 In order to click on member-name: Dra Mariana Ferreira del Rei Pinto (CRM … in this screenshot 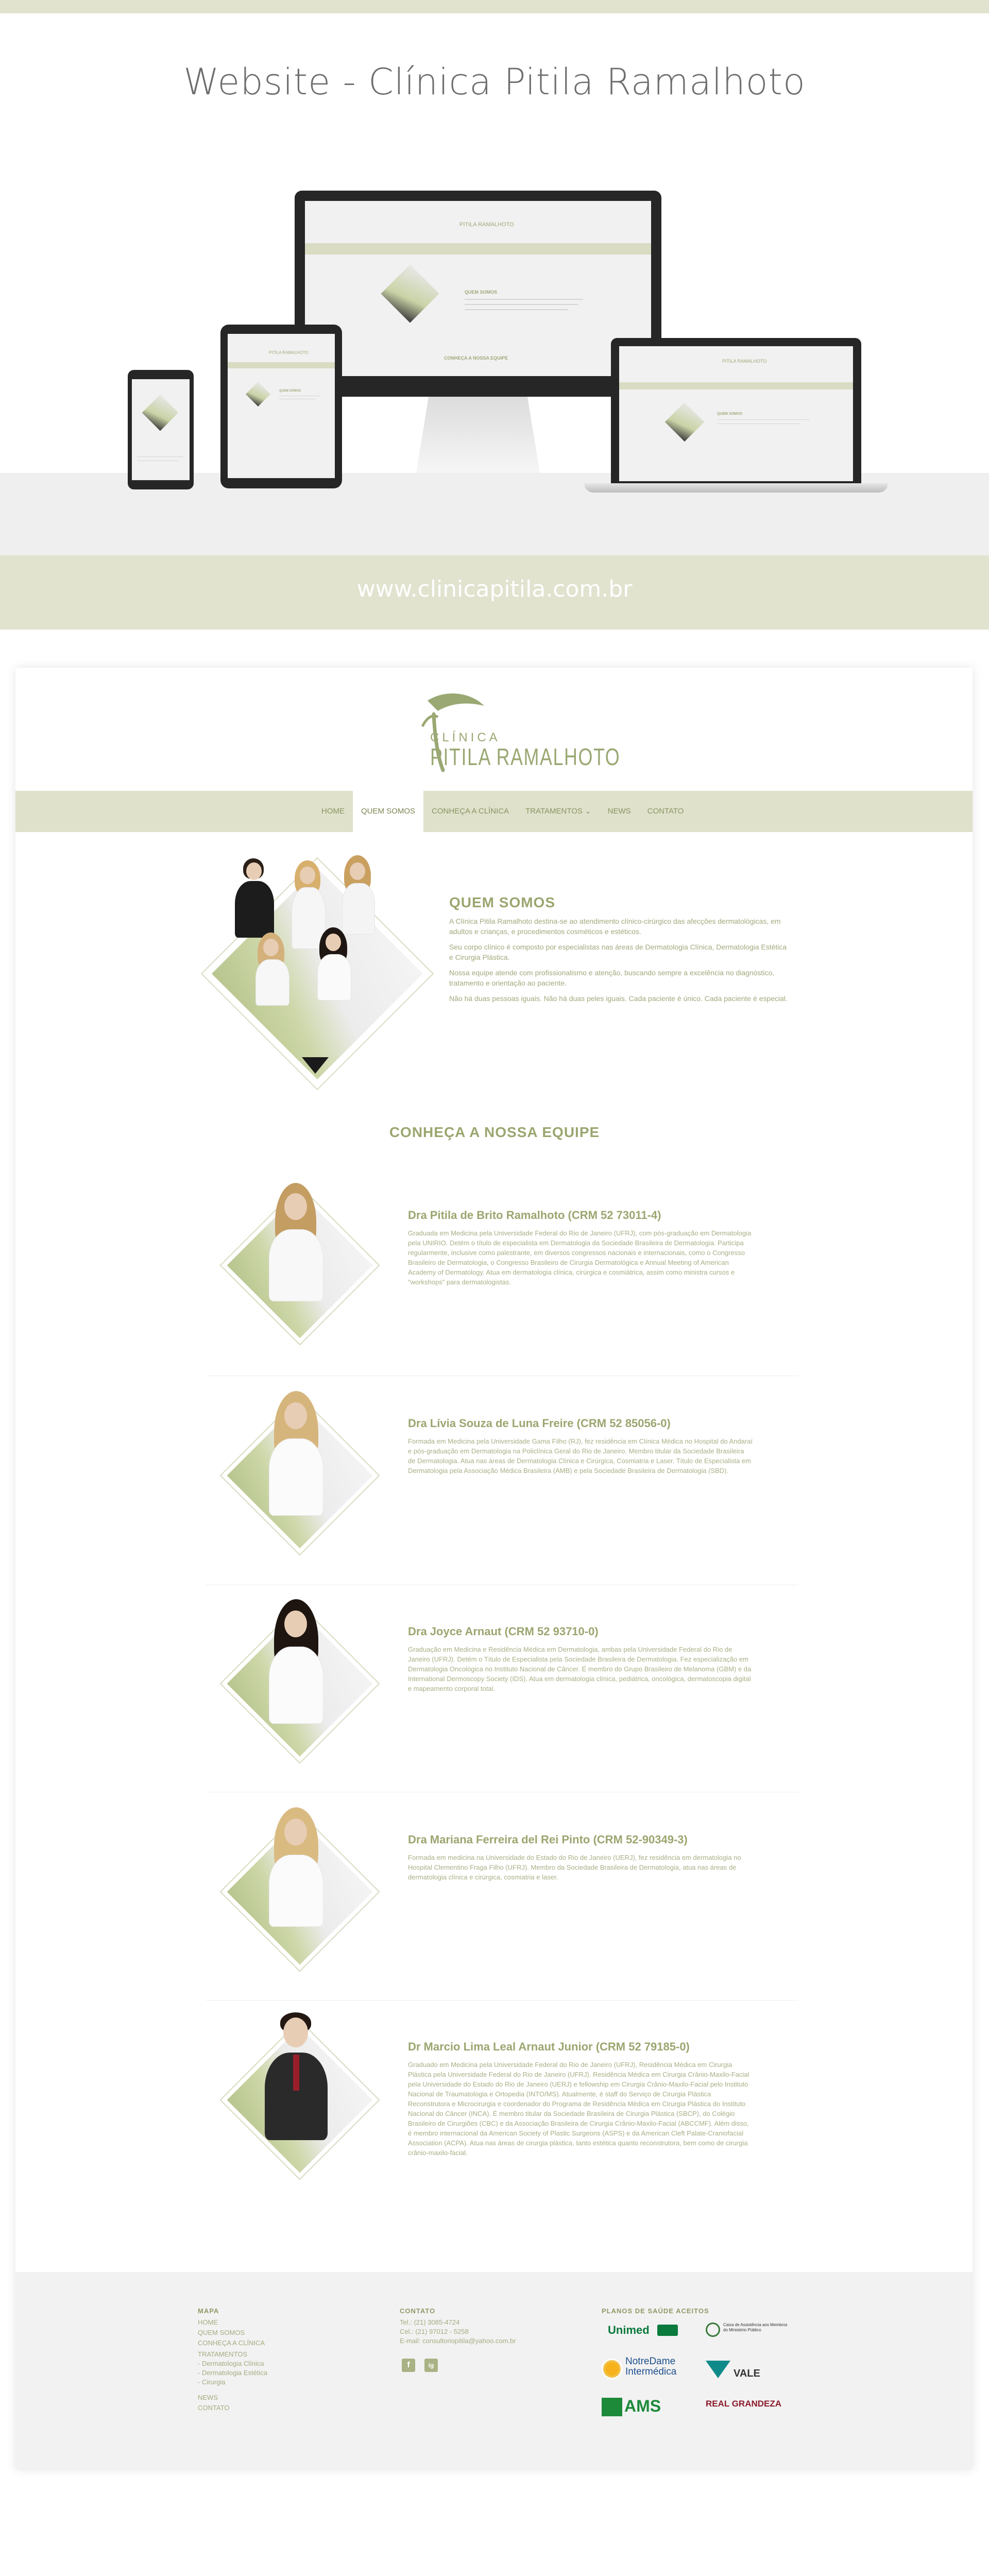, I will do `click(548, 1839)`.